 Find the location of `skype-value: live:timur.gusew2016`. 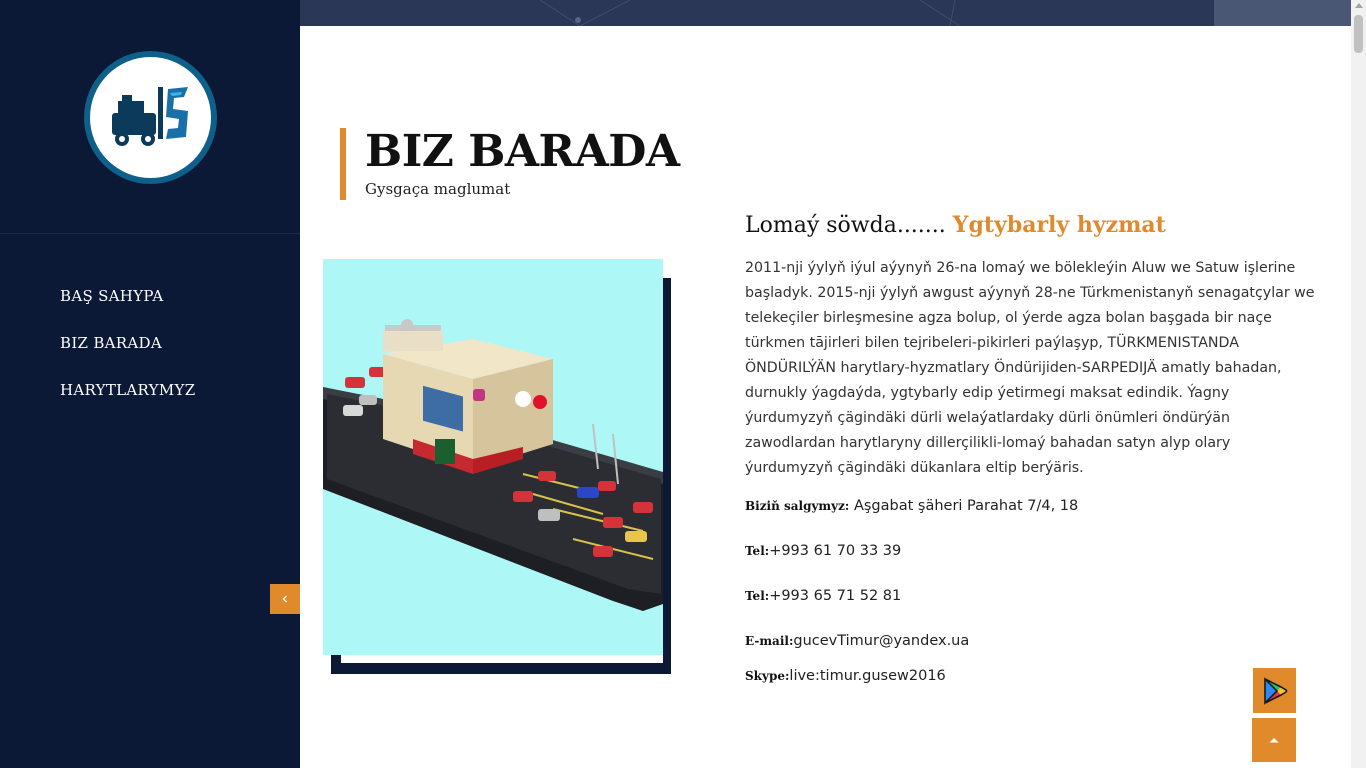

skype-value: live:timur.gusew2016 is located at coordinates (867, 676).